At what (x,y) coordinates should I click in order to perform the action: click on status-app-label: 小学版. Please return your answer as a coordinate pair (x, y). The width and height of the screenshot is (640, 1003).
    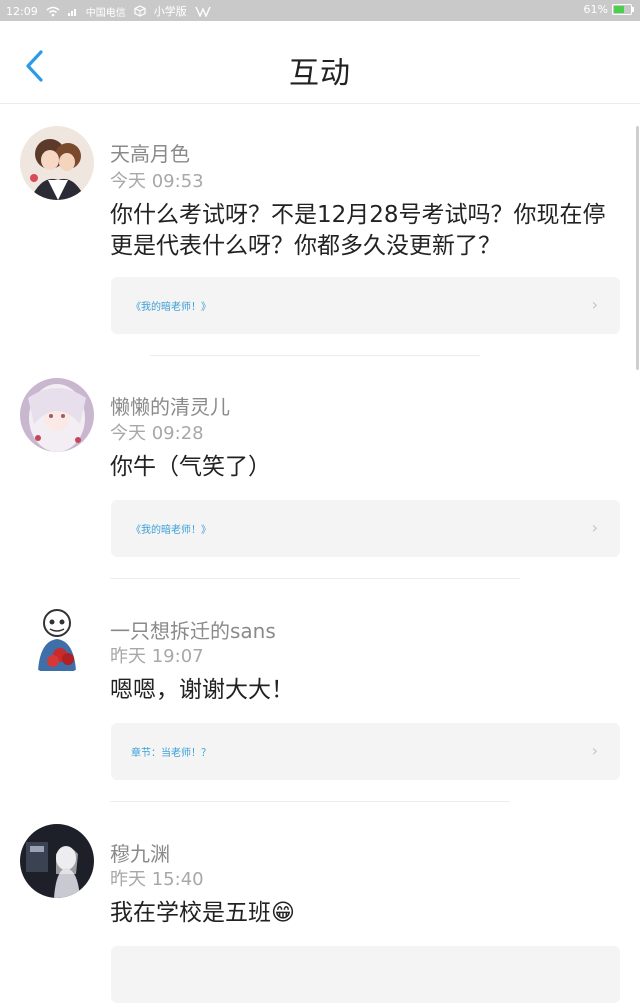
    Looking at the image, I should click on (170, 11).